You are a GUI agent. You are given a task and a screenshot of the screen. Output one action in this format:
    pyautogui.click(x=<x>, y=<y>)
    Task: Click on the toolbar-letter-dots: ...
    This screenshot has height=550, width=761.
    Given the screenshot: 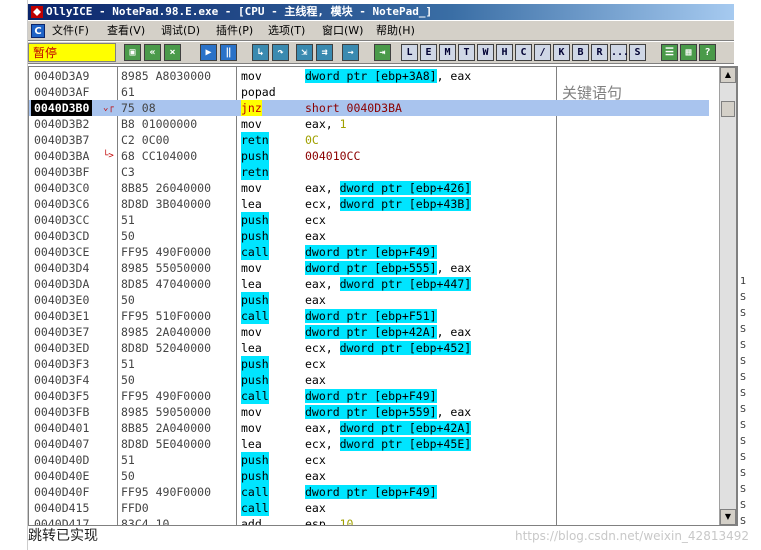 What is the action you would take?
    pyautogui.click(x=619, y=52)
    